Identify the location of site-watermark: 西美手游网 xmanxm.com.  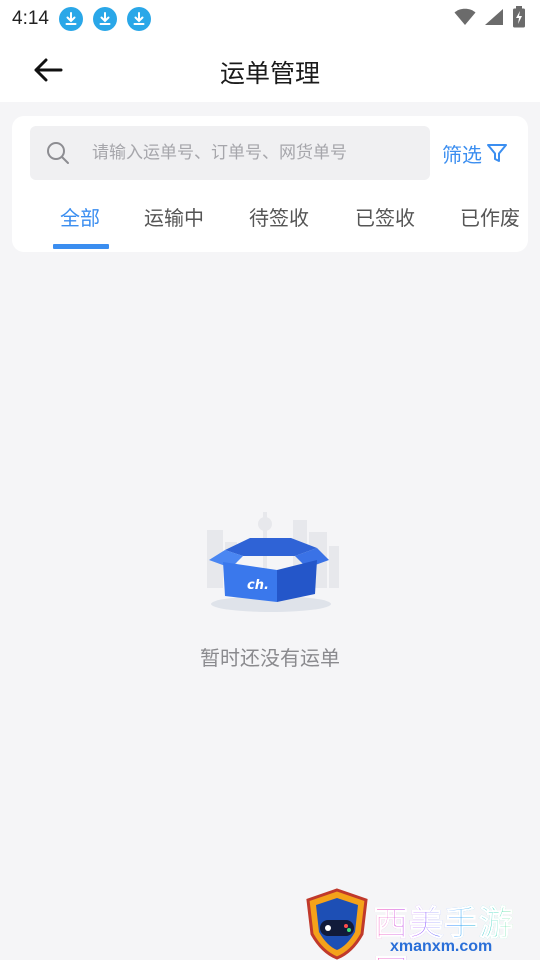
(421, 924).